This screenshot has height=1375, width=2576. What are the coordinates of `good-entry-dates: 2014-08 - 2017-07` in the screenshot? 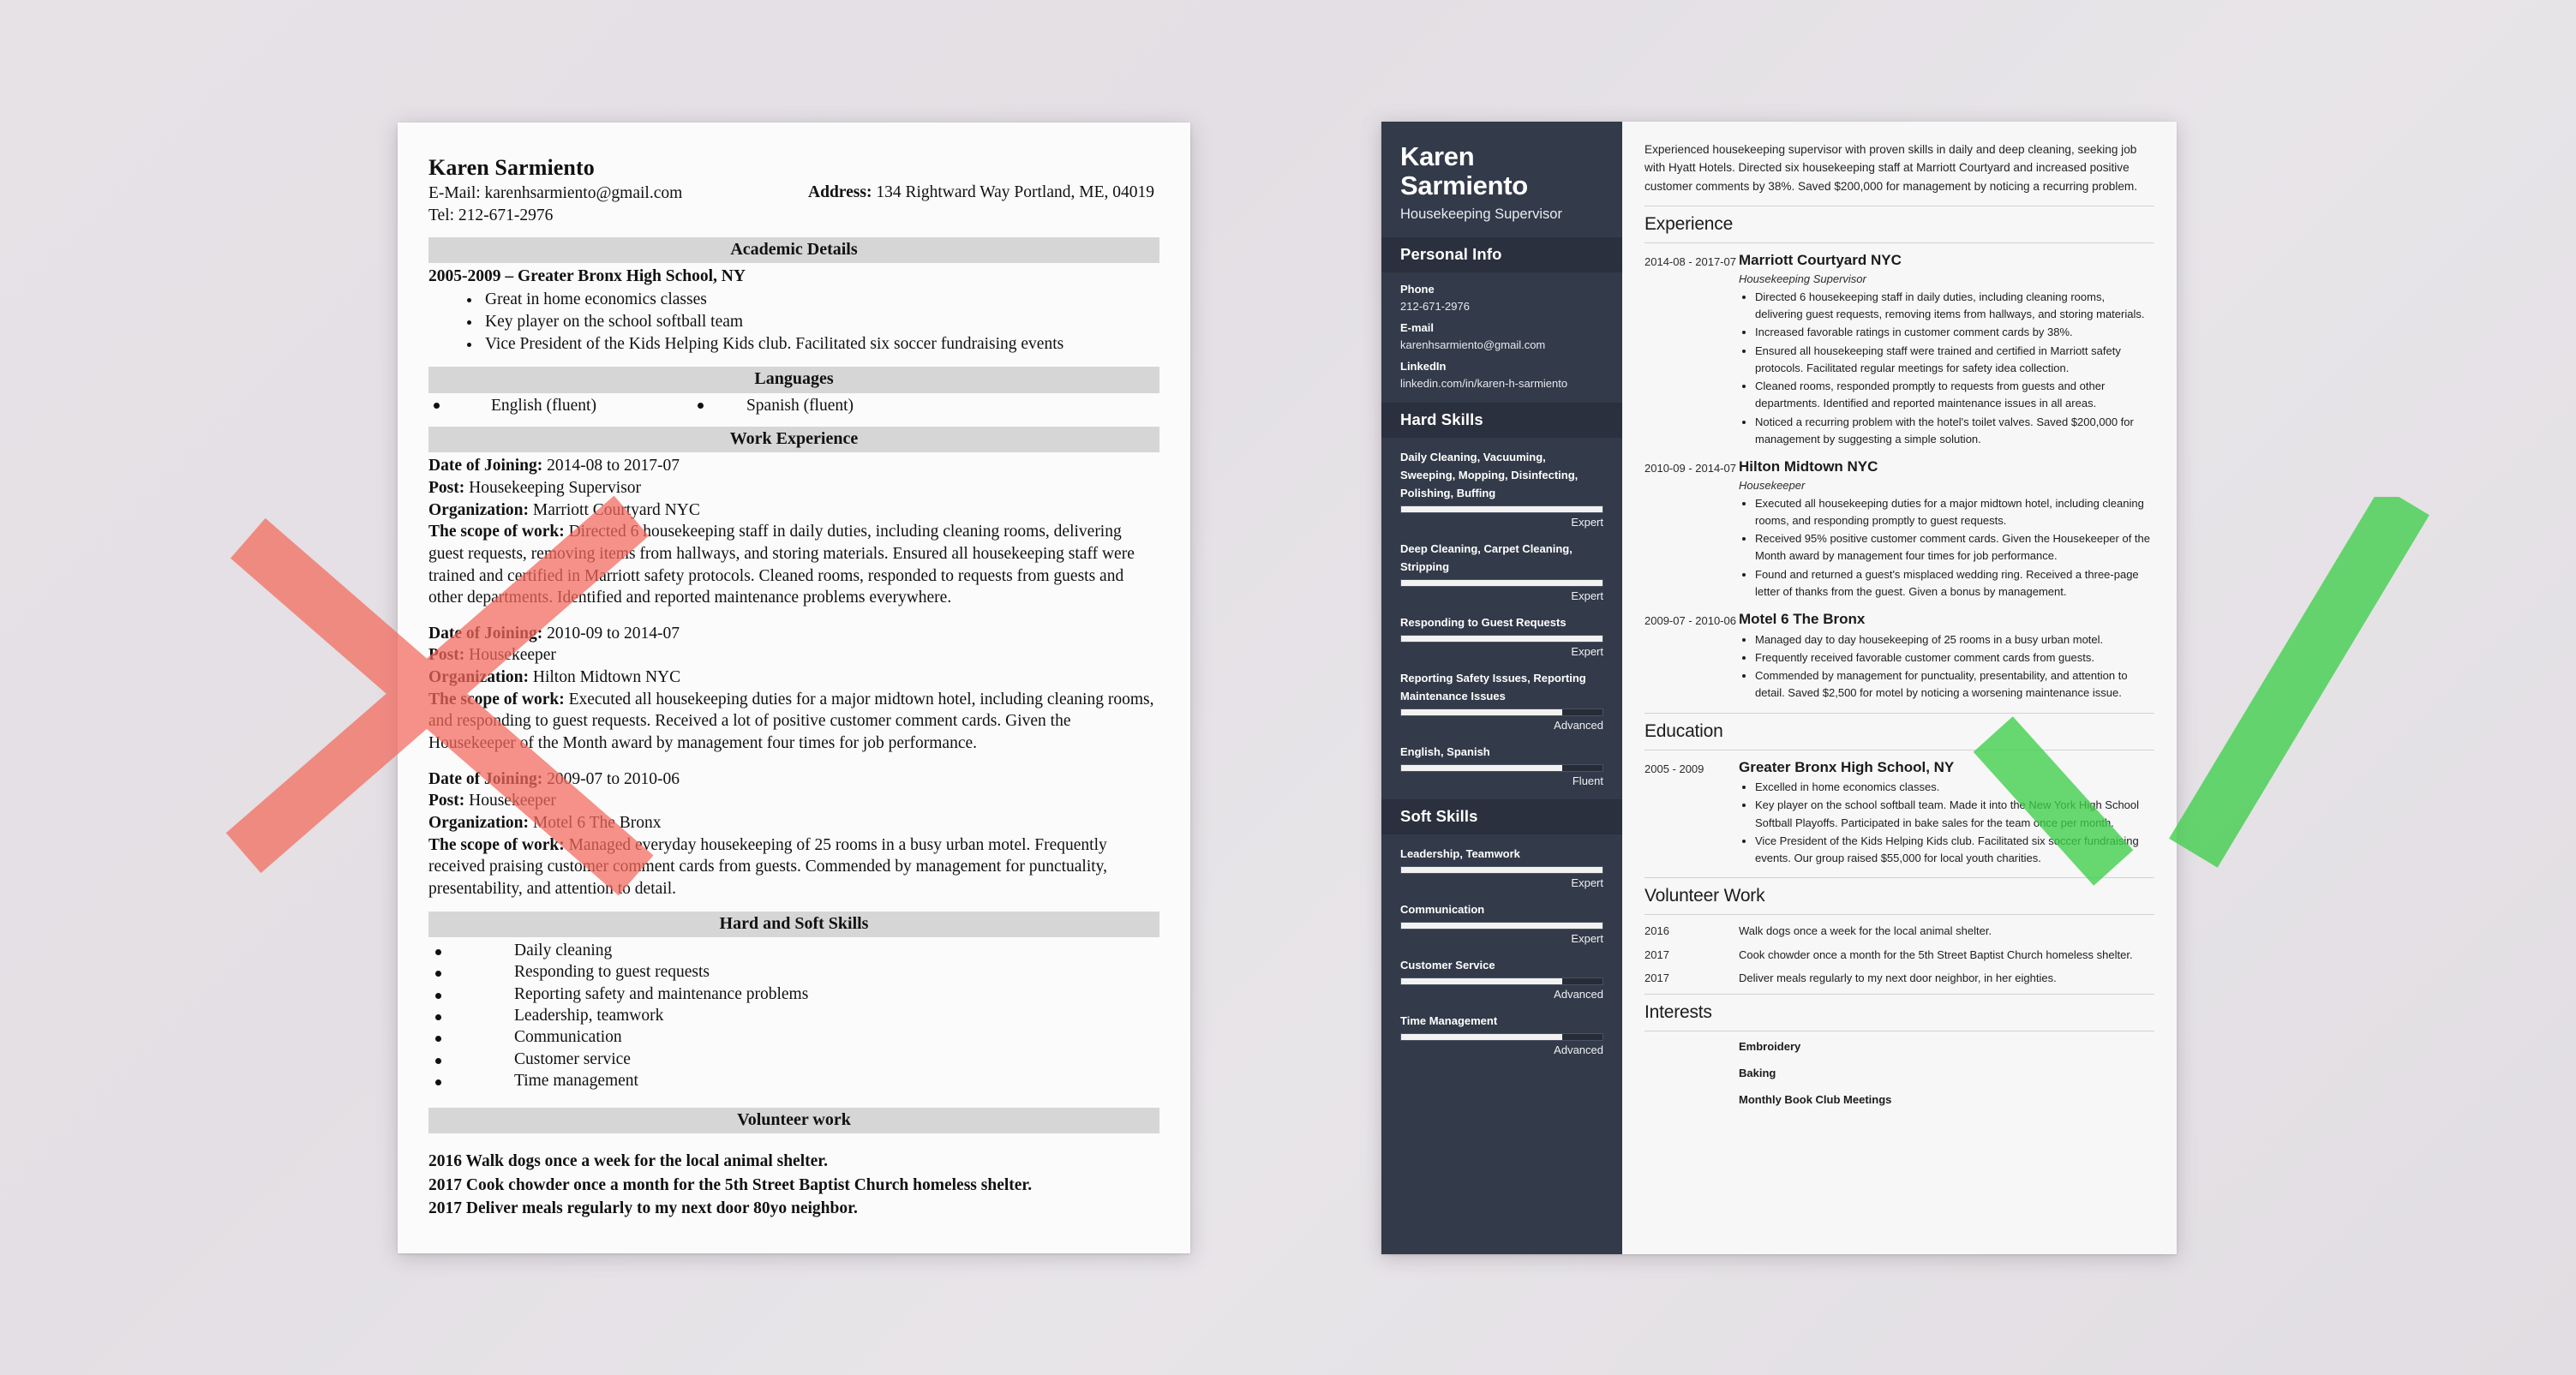 It's located at (1690, 262).